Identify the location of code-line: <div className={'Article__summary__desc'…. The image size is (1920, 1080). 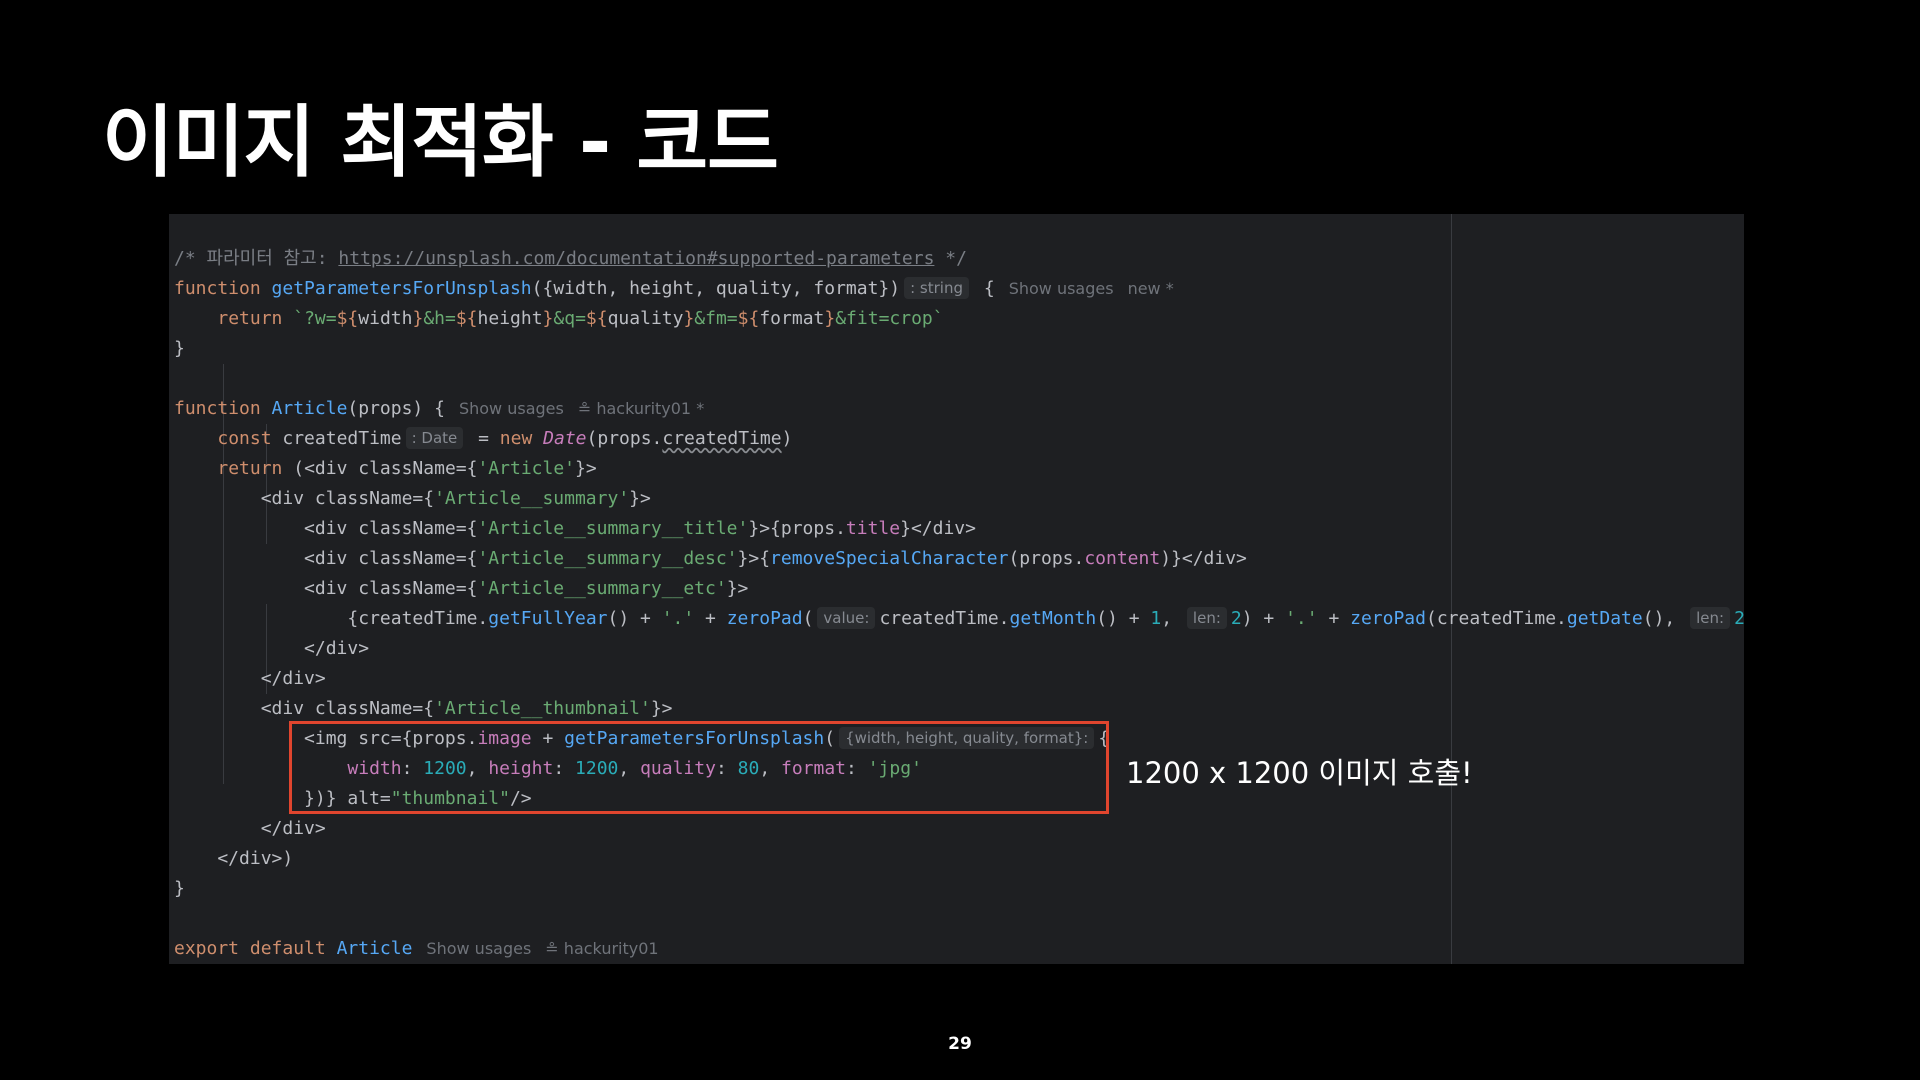
(710, 558).